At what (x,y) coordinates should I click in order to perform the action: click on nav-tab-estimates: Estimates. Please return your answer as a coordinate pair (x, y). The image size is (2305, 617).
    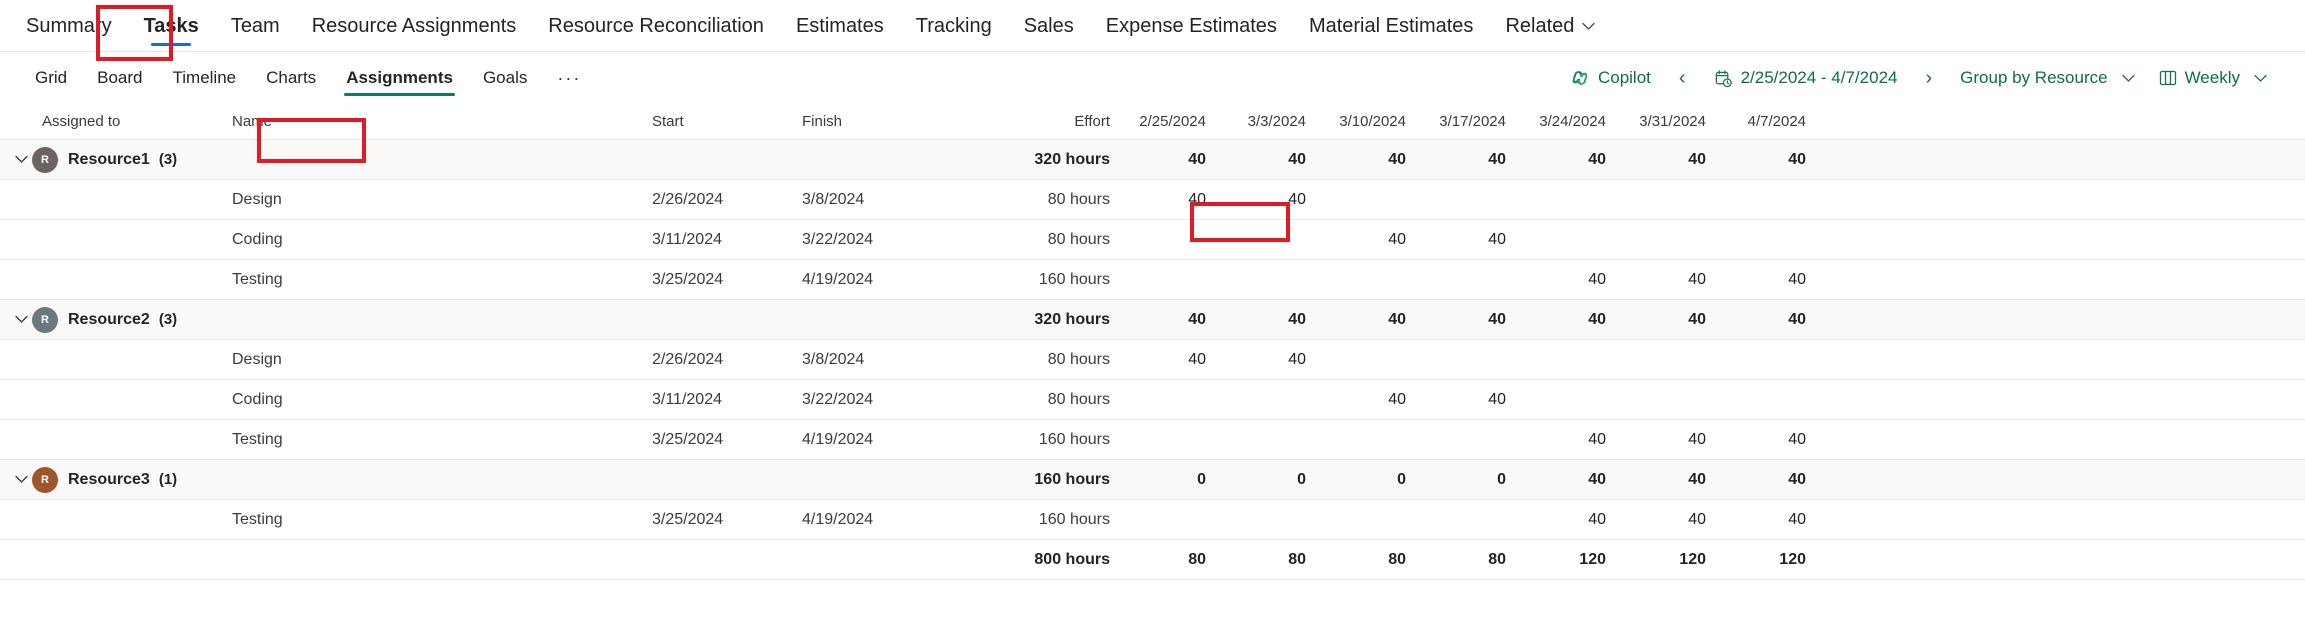
    Looking at the image, I should click on (840, 26).